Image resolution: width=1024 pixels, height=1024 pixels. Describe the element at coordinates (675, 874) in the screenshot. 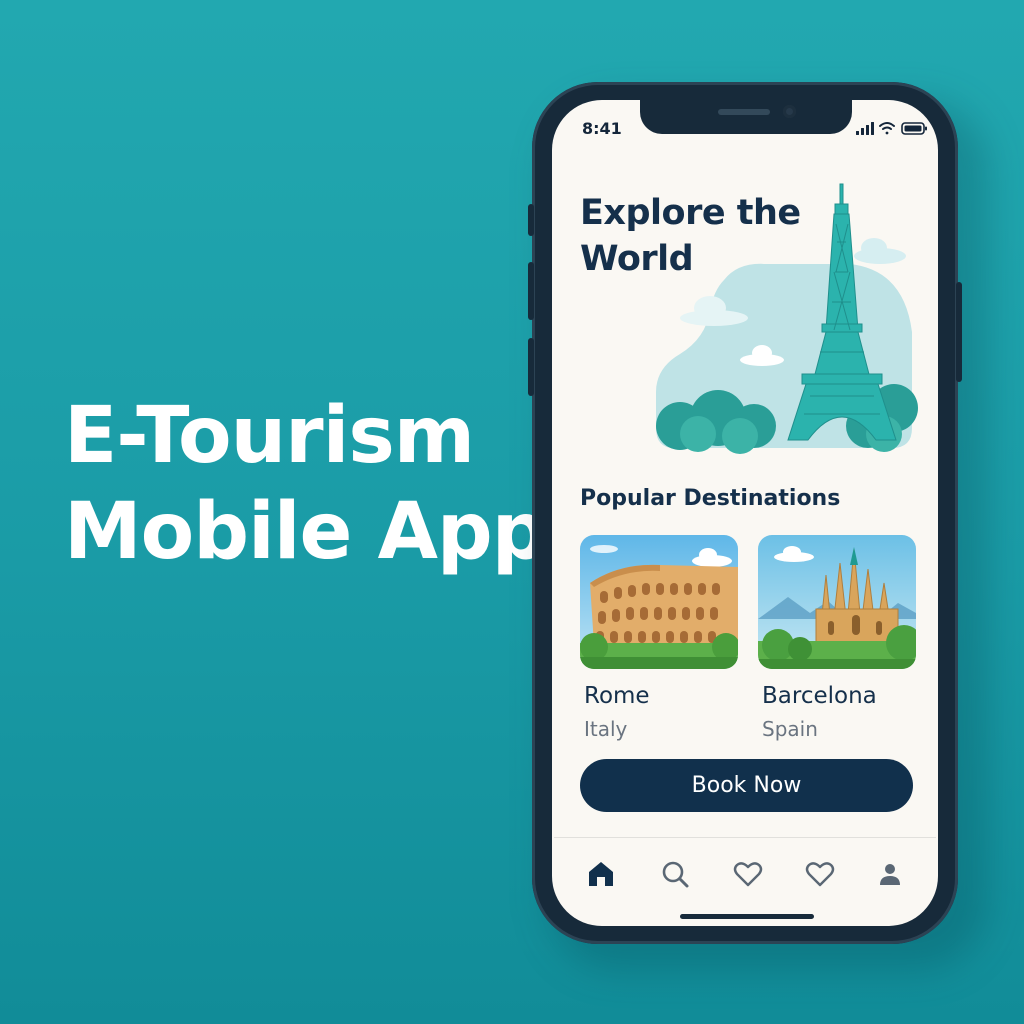

I see `search-icon` at that location.